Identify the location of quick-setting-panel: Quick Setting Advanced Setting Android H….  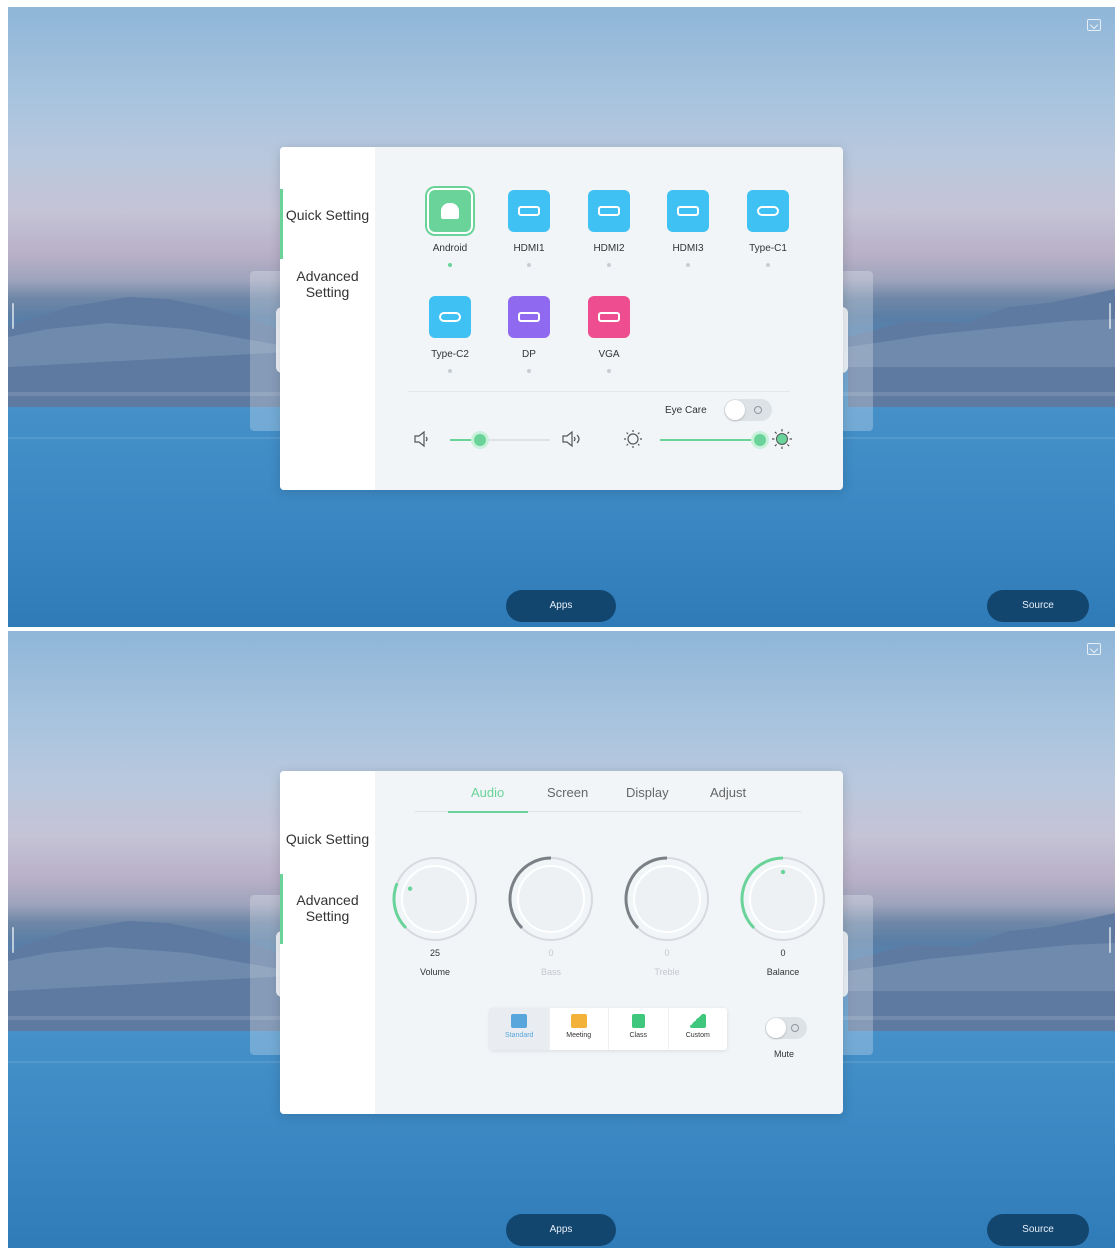
(561, 318).